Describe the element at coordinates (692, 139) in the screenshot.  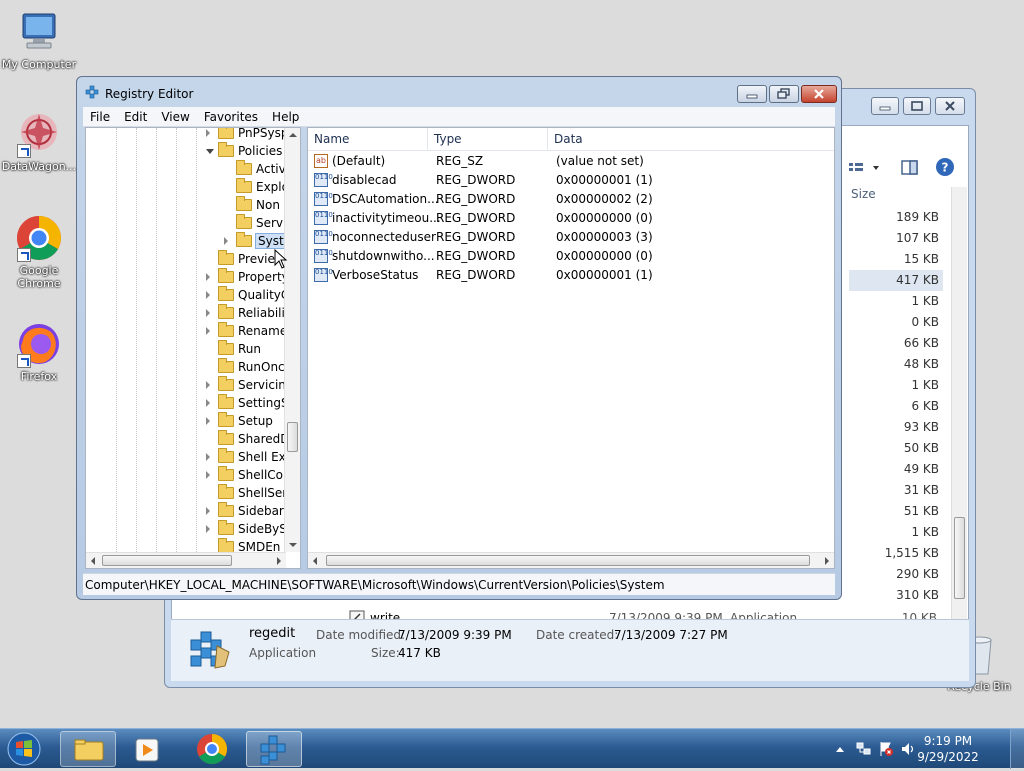
I see `column-header-data: Data` at that location.